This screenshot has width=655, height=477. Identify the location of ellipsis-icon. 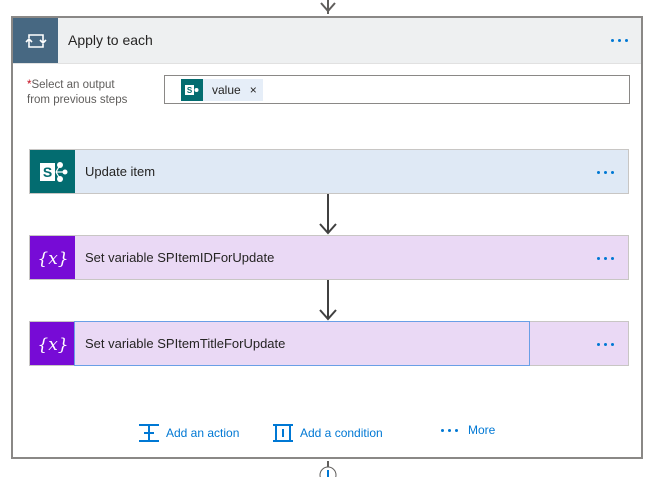
(449, 430).